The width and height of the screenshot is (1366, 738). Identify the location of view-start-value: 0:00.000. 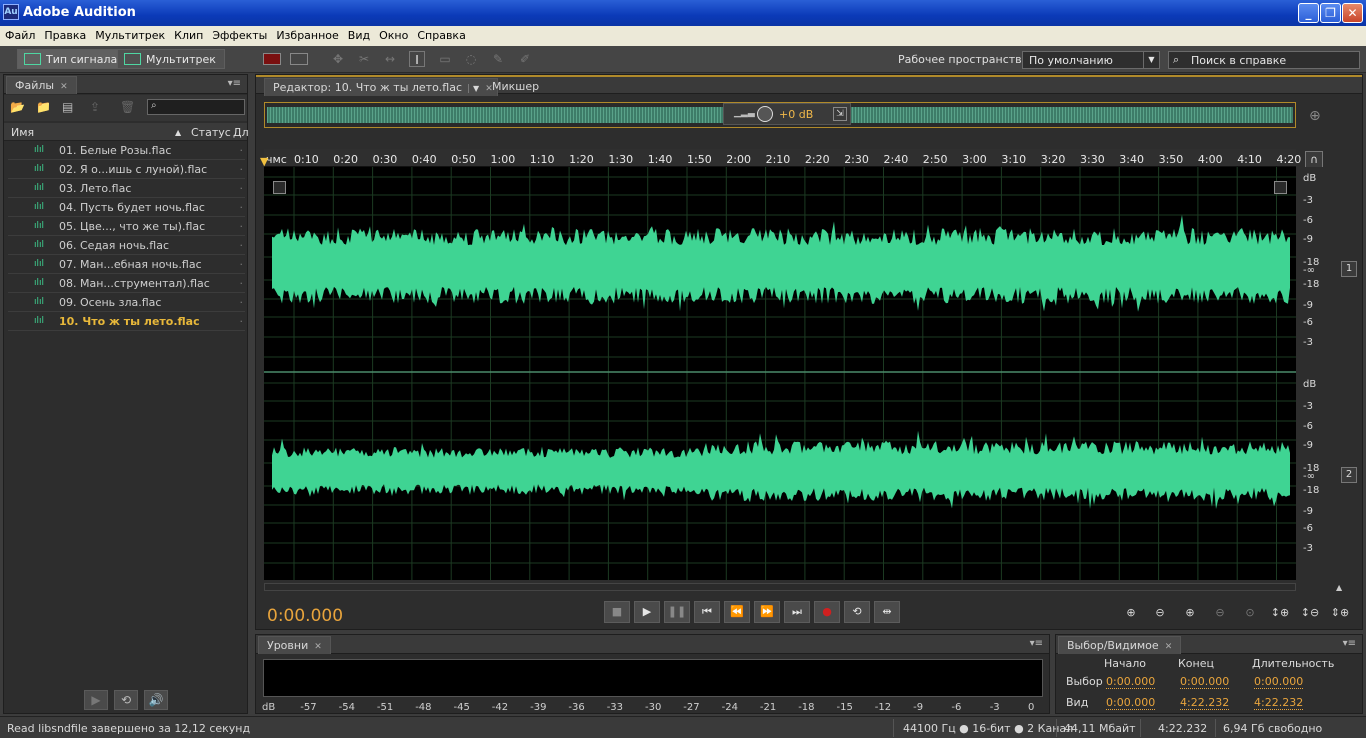
(1131, 703).